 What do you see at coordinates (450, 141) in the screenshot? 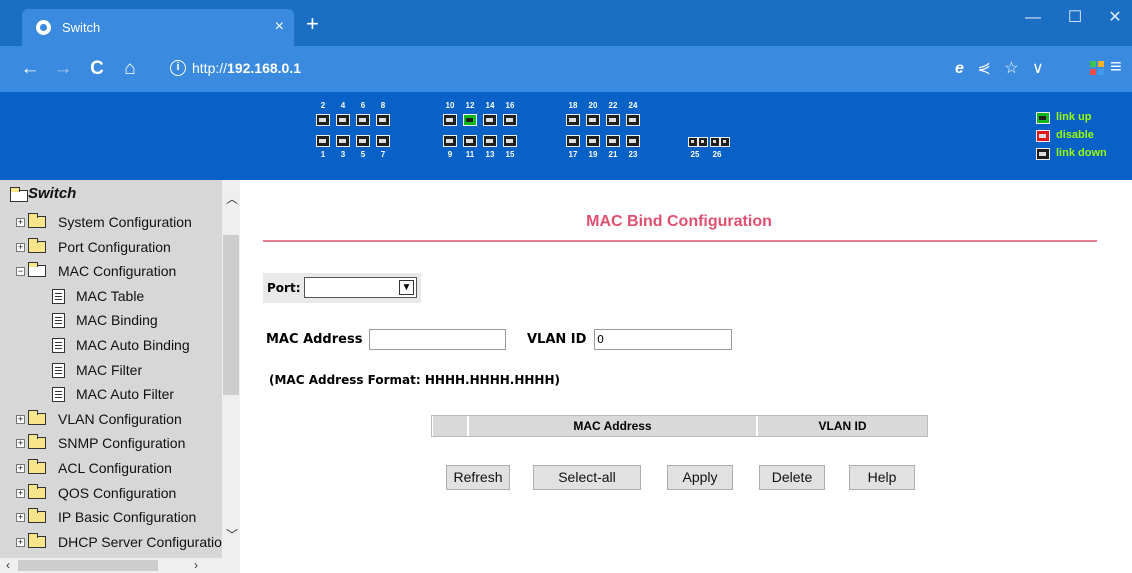
I see `port-9-icon` at bounding box center [450, 141].